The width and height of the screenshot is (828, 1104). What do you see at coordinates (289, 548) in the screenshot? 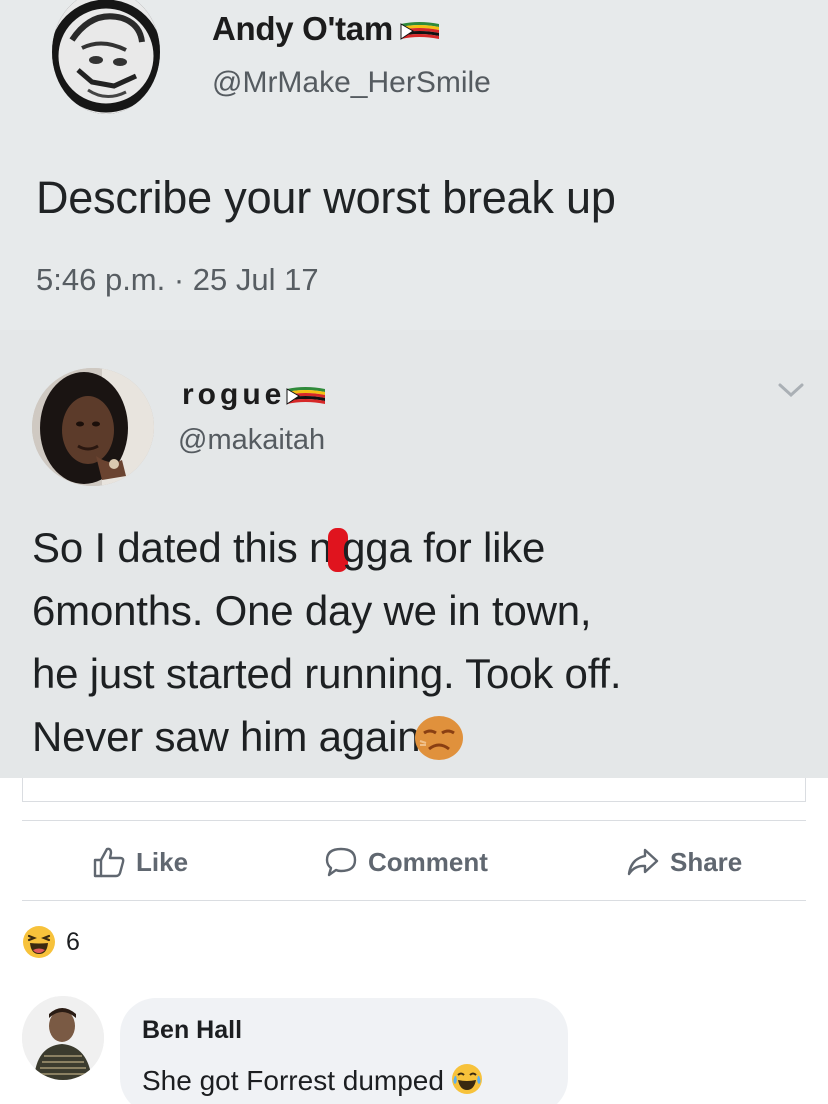
I see `reply-text-line: So I dated this n gga for like` at bounding box center [289, 548].